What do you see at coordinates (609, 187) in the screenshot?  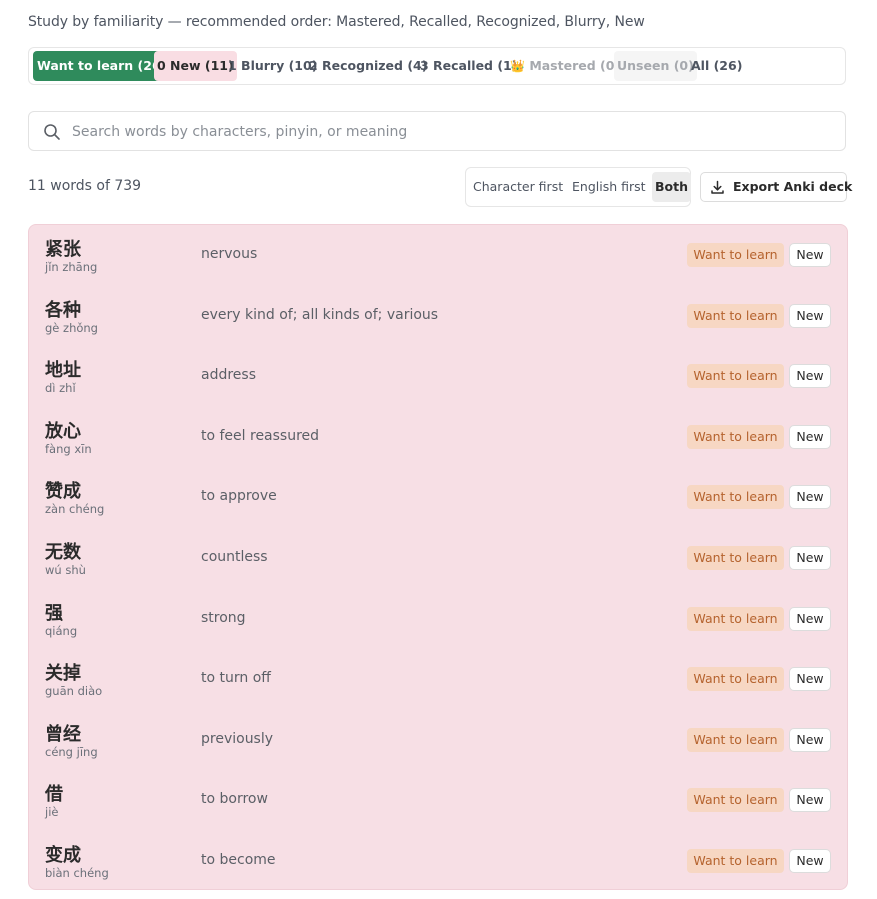 I see `mode-english-first: English first` at bounding box center [609, 187].